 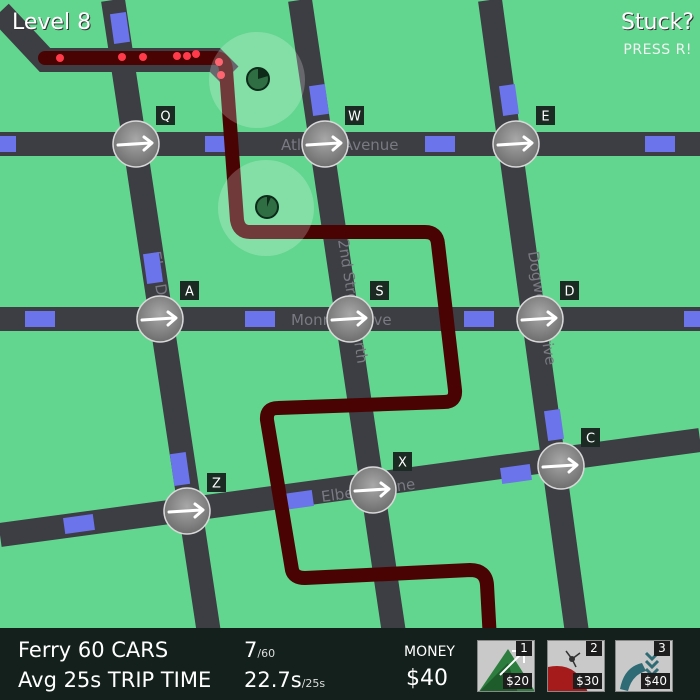 What do you see at coordinates (569, 292) in the screenshot?
I see `intersection-label: D` at bounding box center [569, 292].